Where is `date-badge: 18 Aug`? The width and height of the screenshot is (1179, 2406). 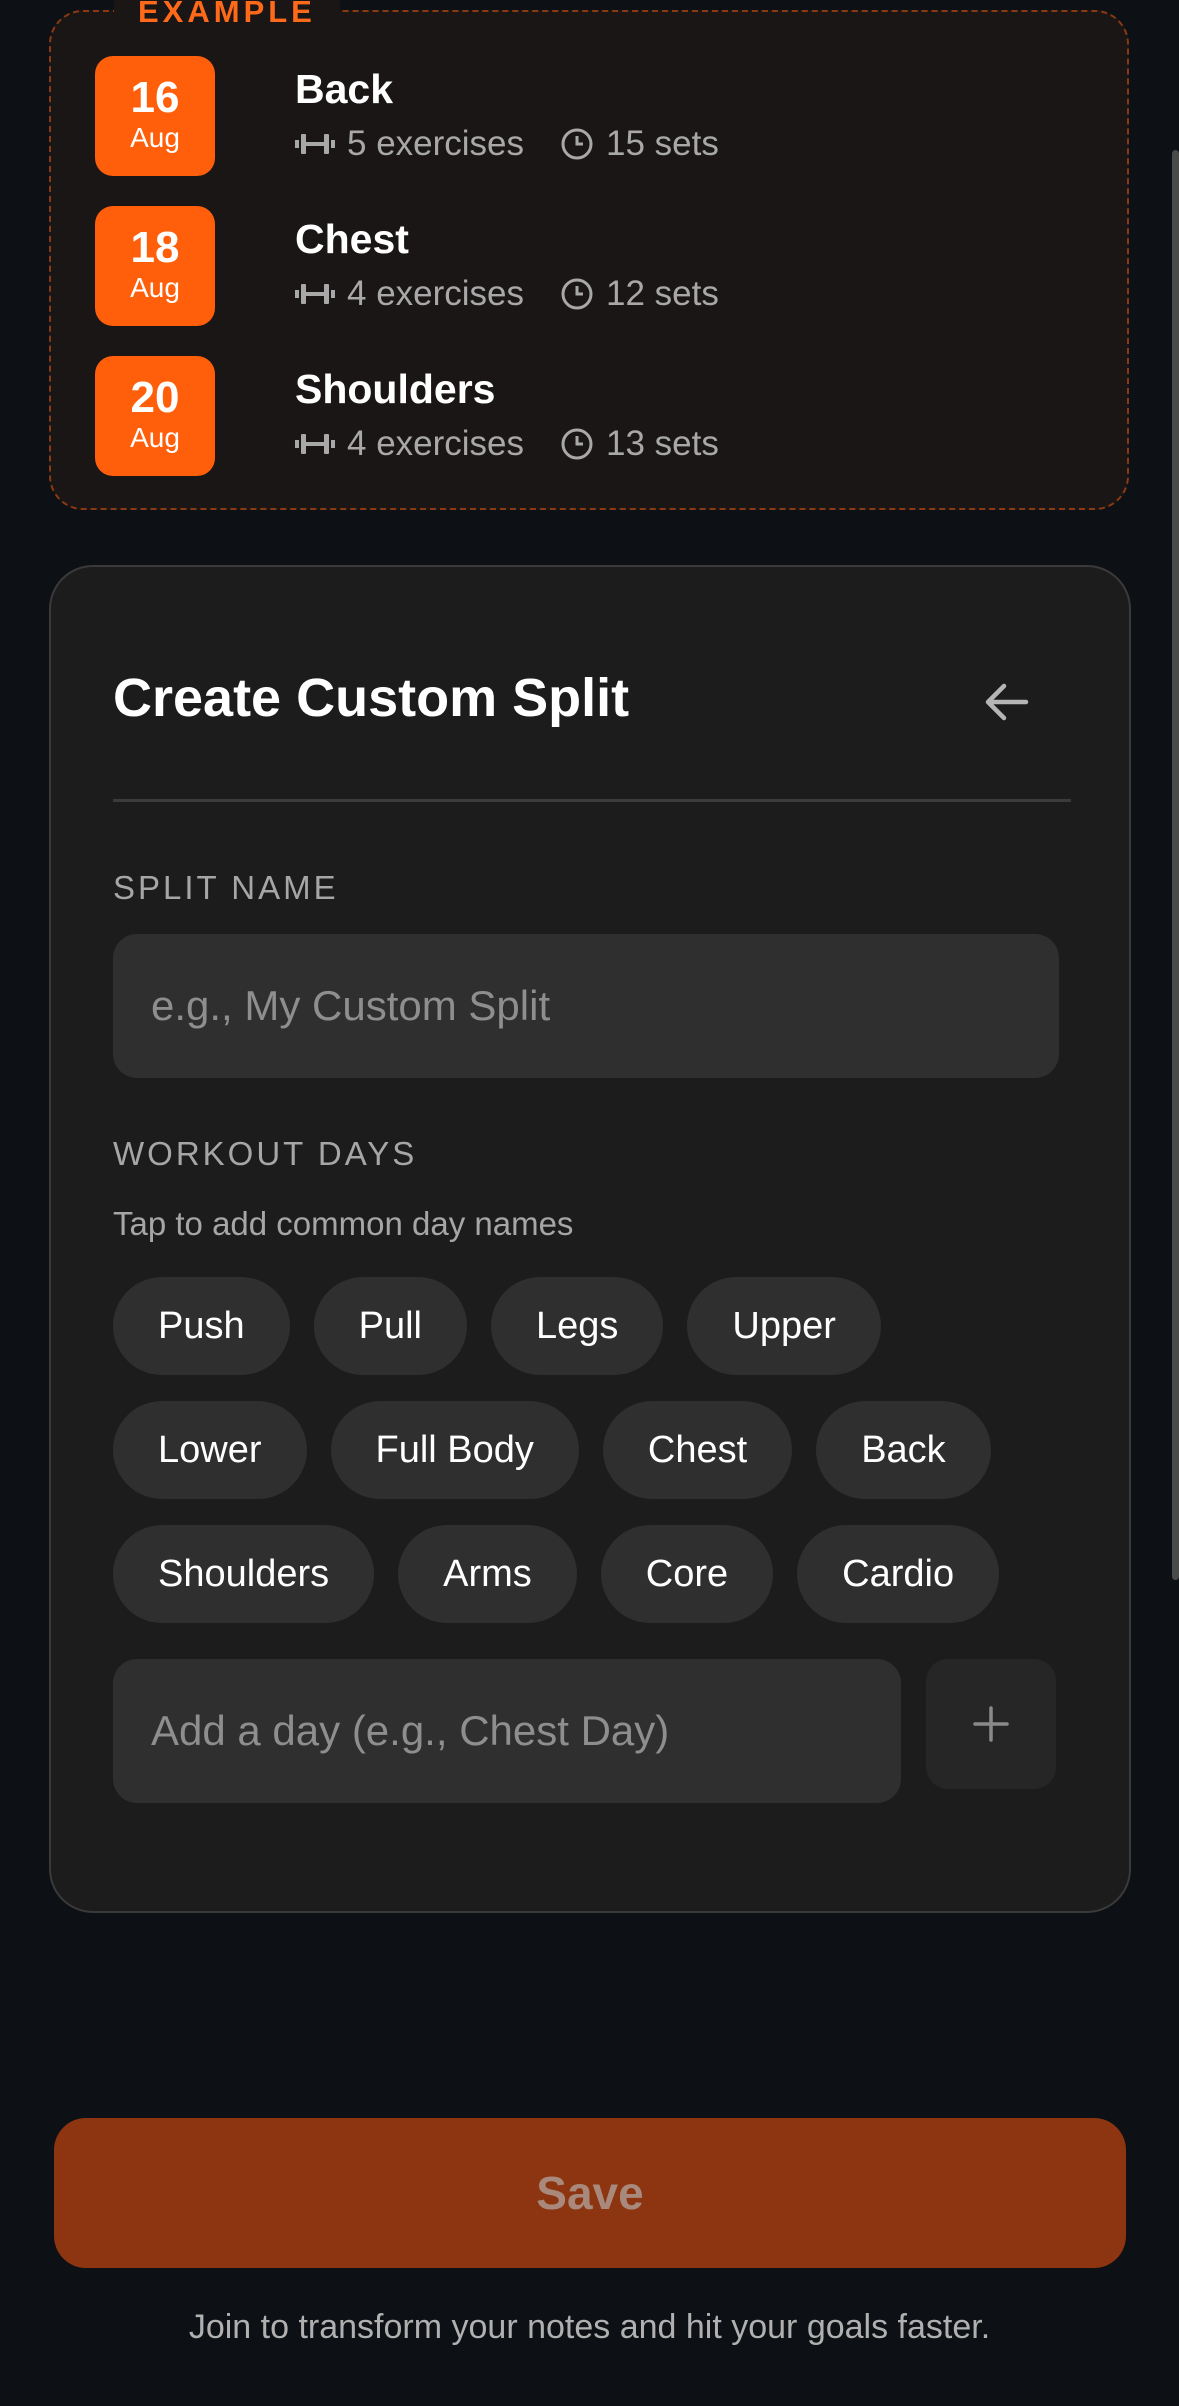 date-badge: 18 Aug is located at coordinates (155, 266).